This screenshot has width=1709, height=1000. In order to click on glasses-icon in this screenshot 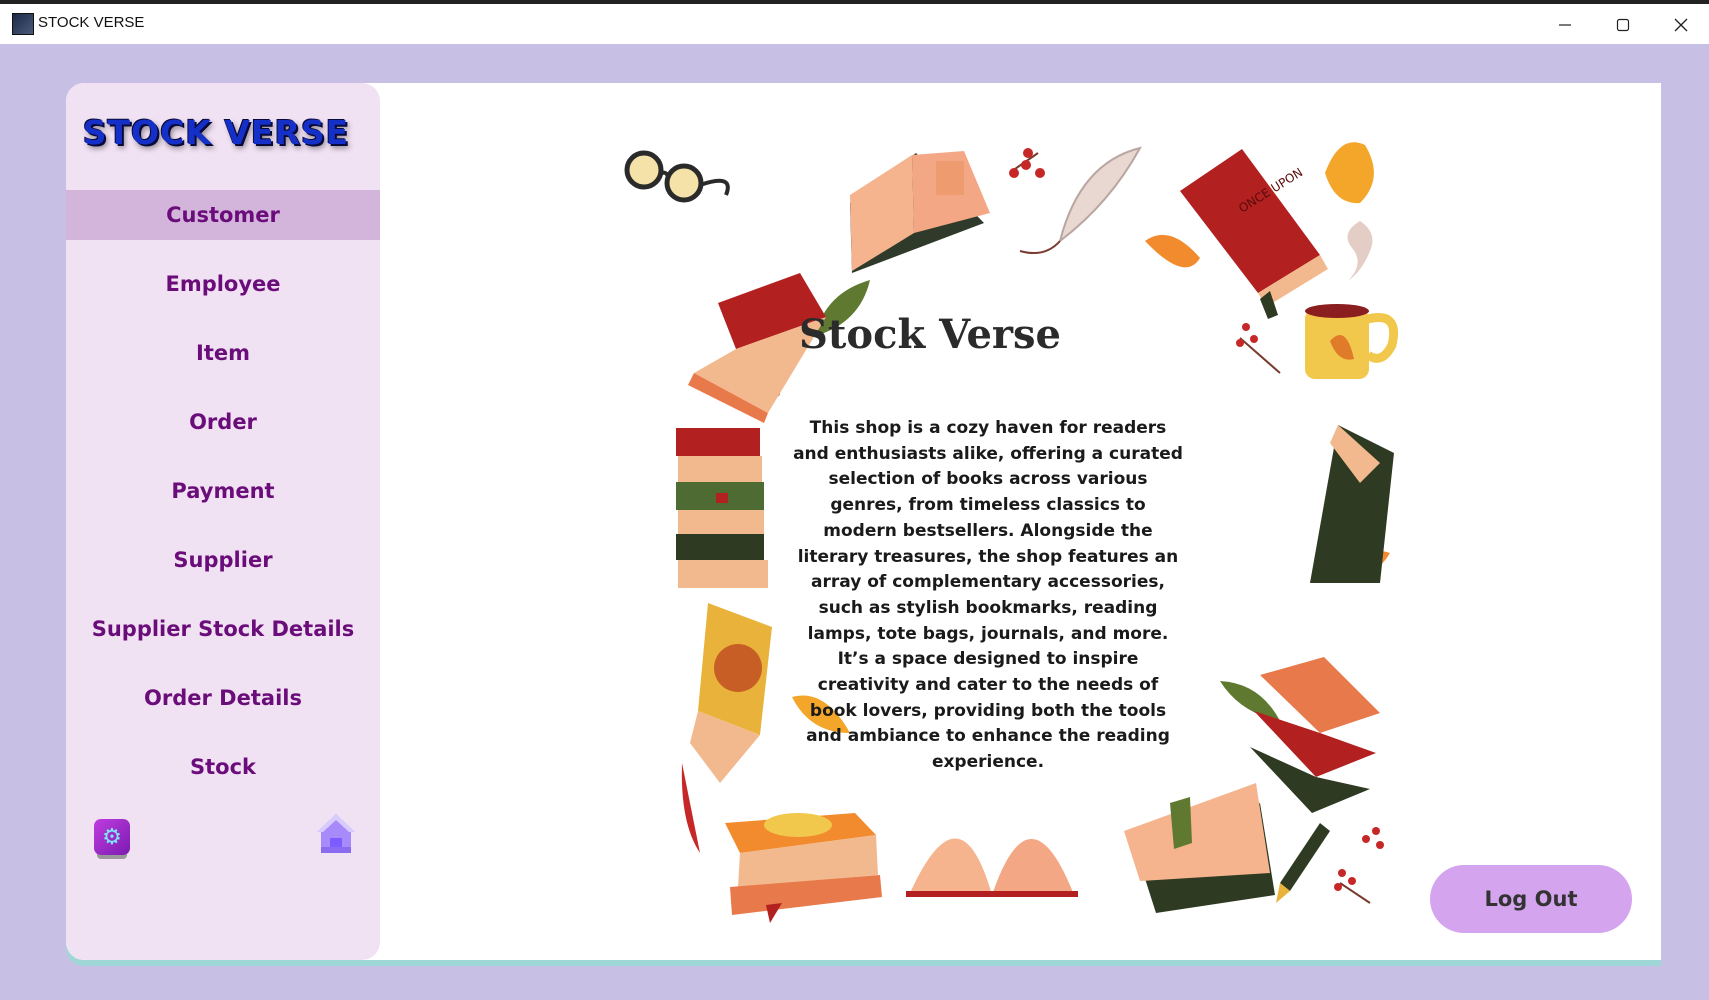, I will do `click(677, 176)`.